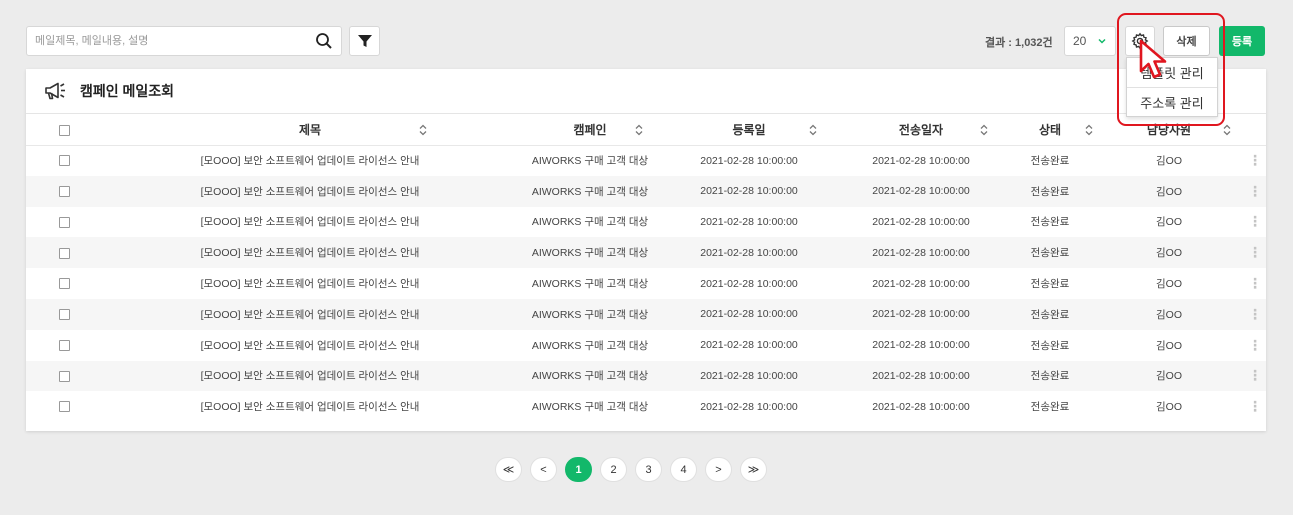 Image resolution: width=1293 pixels, height=515 pixels. I want to click on page-button-1: 1, so click(578, 469).